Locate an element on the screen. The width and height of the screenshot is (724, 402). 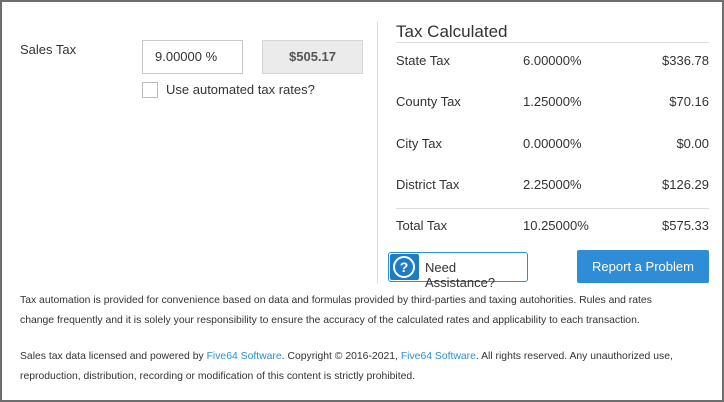
tax-name: City Tax is located at coordinates (419, 143).